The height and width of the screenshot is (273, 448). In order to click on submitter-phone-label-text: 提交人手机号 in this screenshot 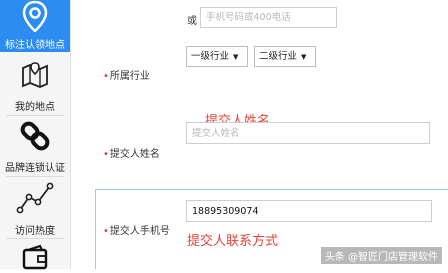, I will do `click(139, 231)`.